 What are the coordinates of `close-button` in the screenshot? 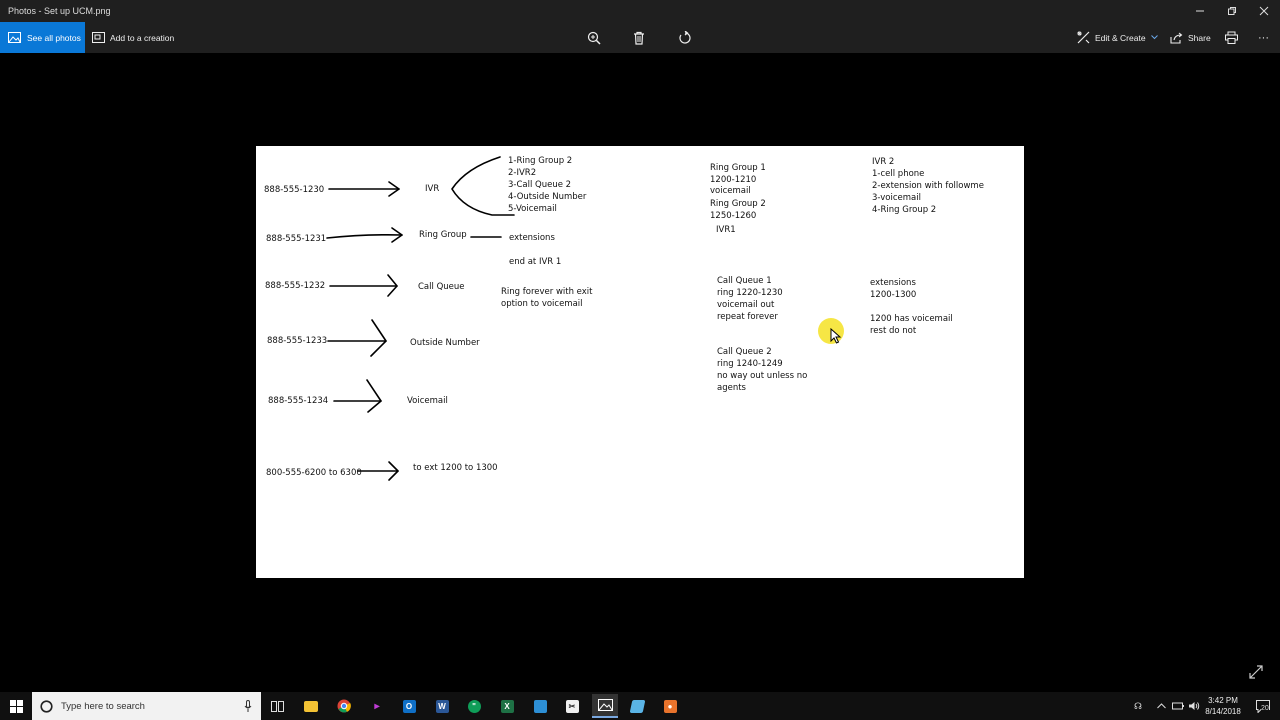 It's located at (1264, 11).